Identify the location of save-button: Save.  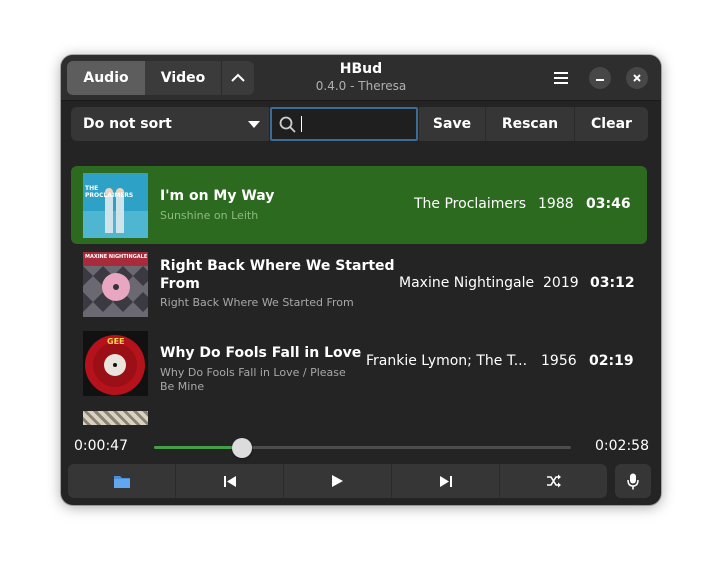
(452, 124).